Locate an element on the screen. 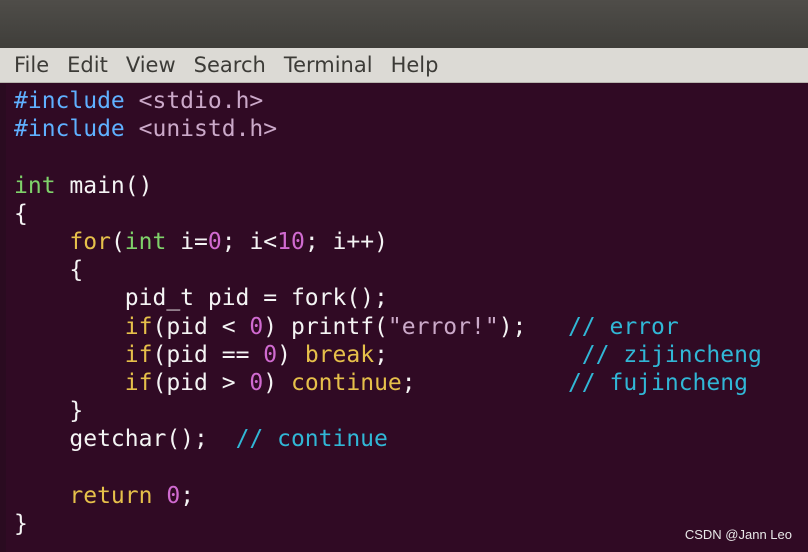 This screenshot has width=808, height=552. menu-bar: File Edit View Search Terminal Help is located at coordinates (404, 65).